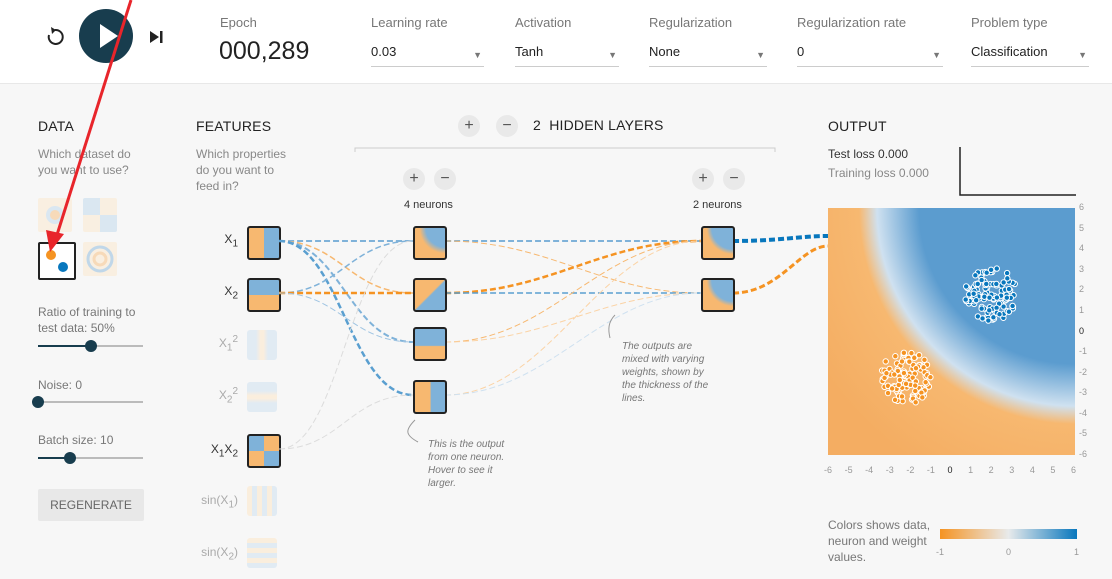 The image size is (1112, 579). Describe the element at coordinates (717, 205) in the screenshot. I see `layer2-neuron-count: 2 neurons` at that location.